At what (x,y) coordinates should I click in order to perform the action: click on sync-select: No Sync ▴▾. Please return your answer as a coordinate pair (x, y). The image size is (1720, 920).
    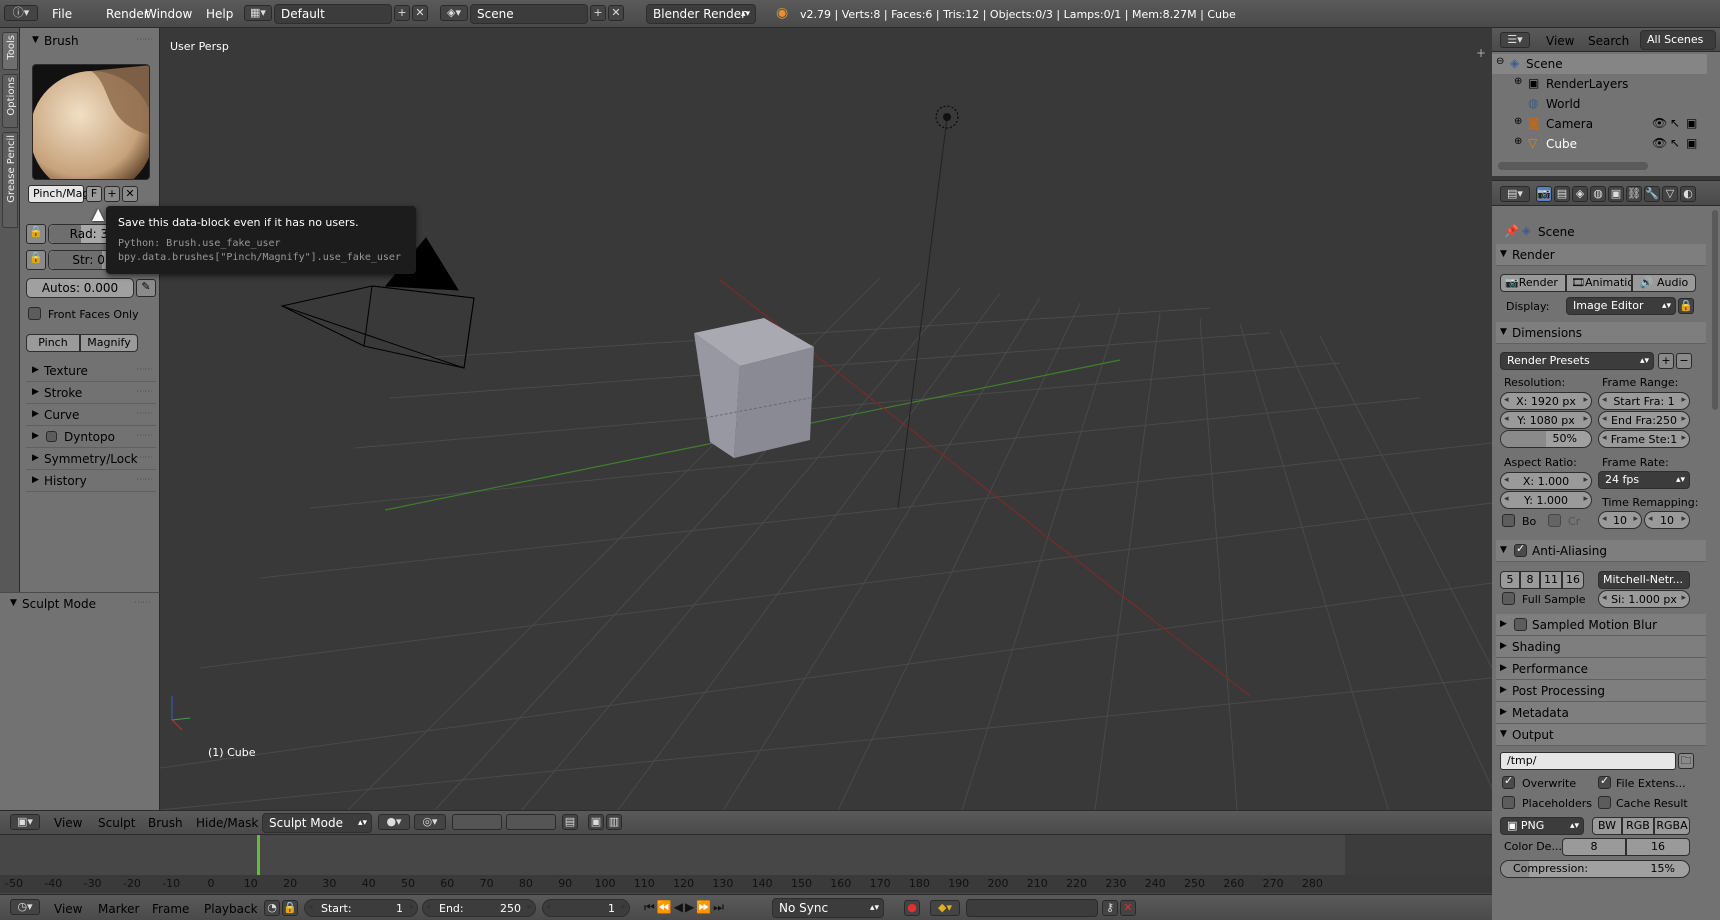
    Looking at the image, I should click on (828, 908).